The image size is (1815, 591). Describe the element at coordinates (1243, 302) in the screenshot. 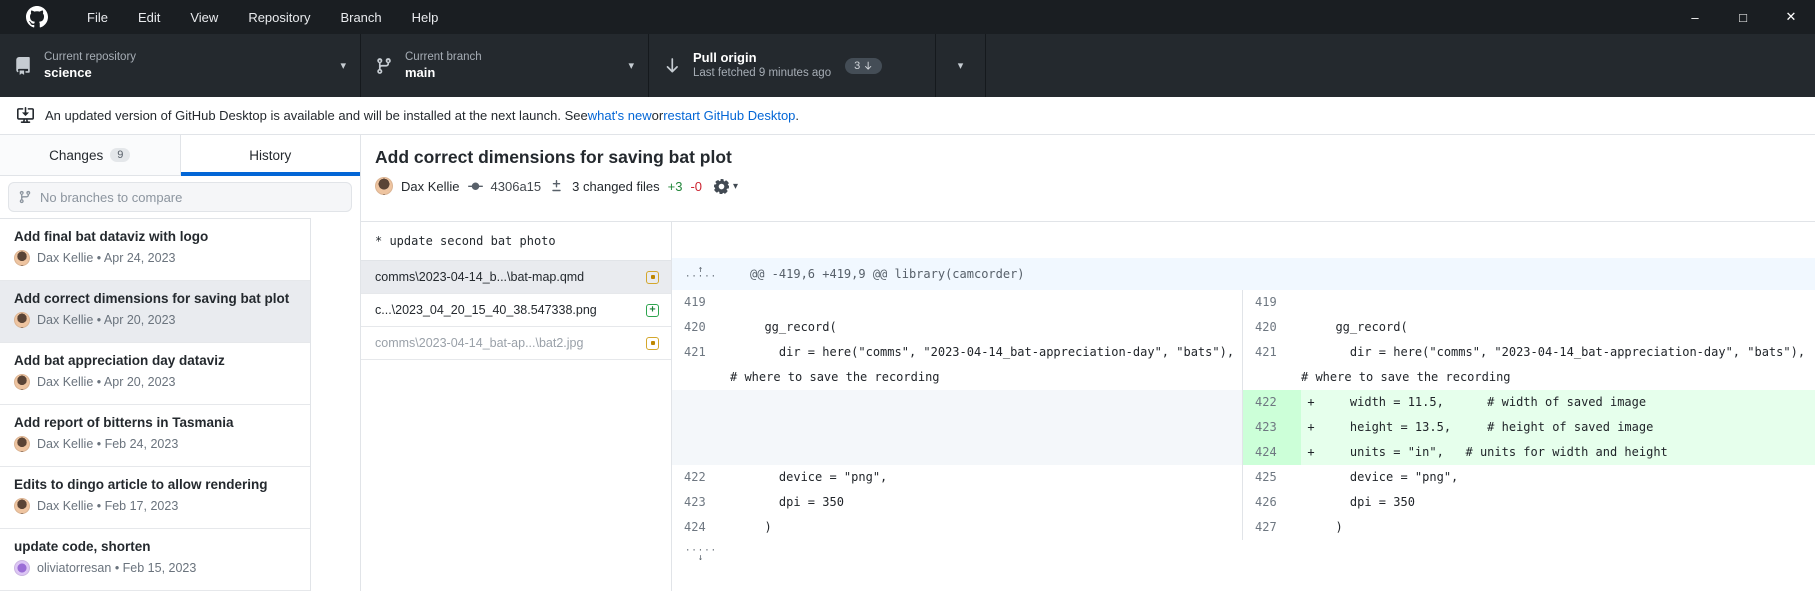

I see `diff-row: 419 419` at that location.